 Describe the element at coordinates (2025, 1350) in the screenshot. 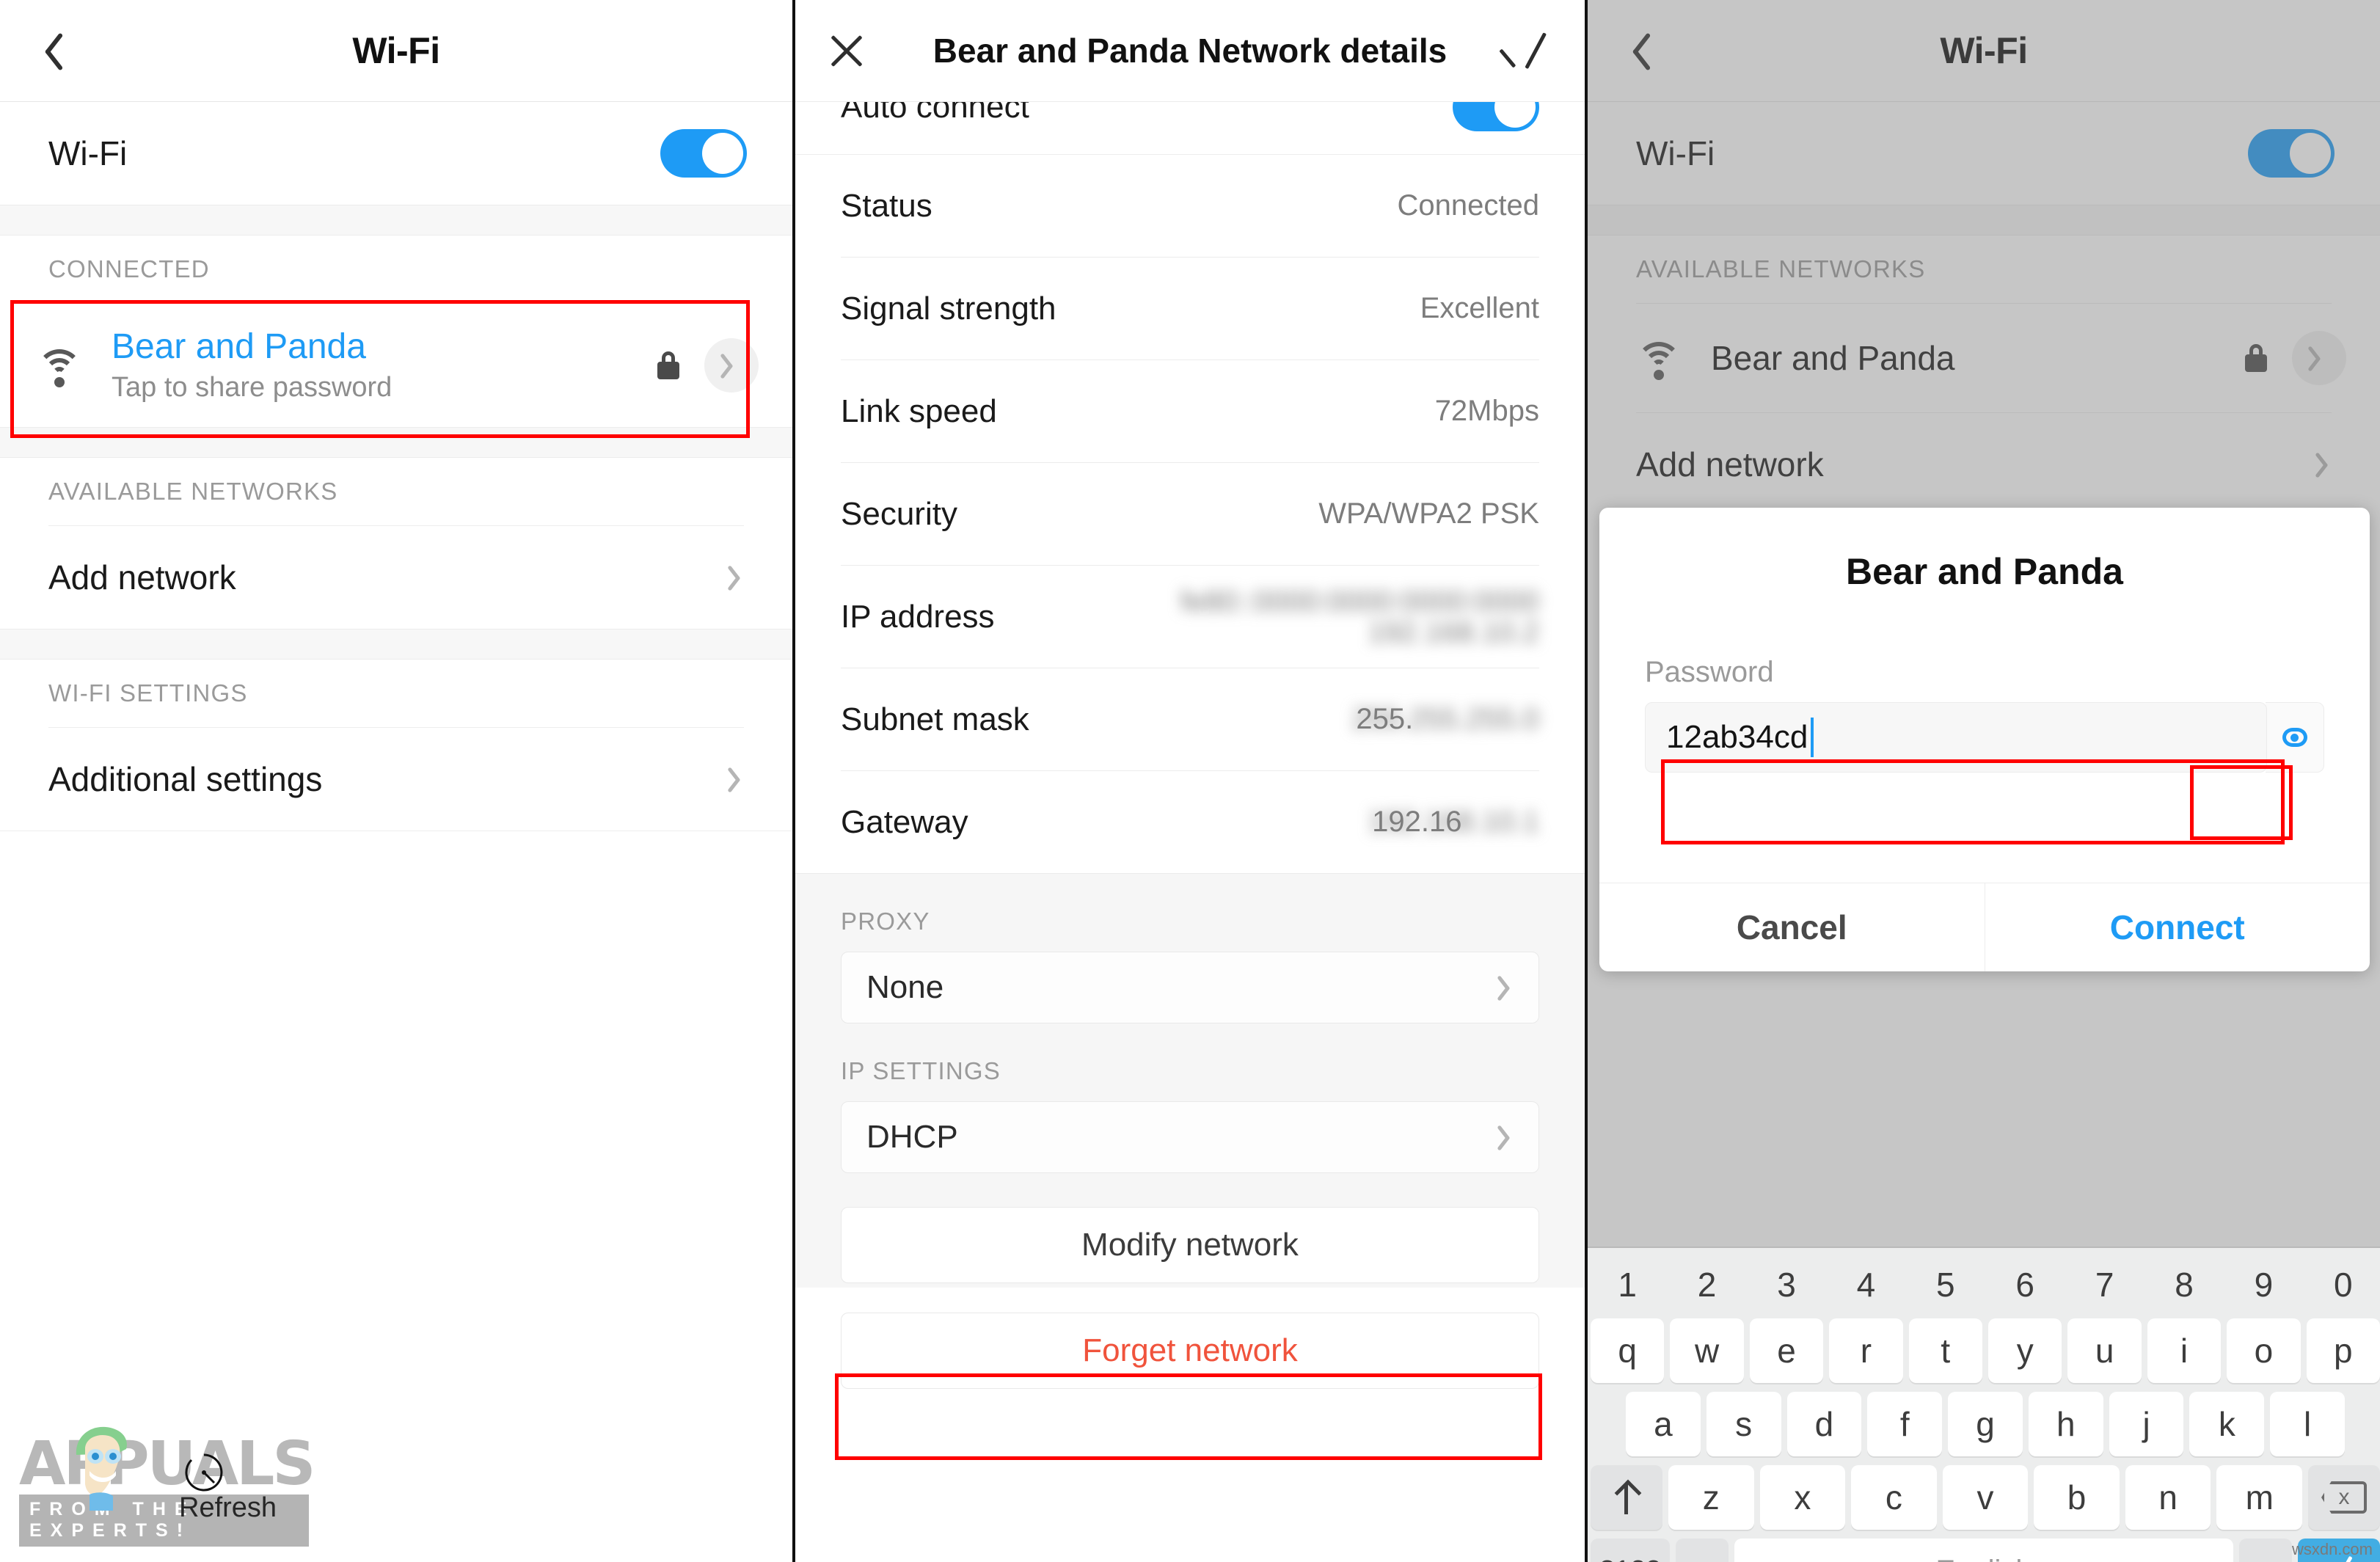

I see `key-y: y` at that location.